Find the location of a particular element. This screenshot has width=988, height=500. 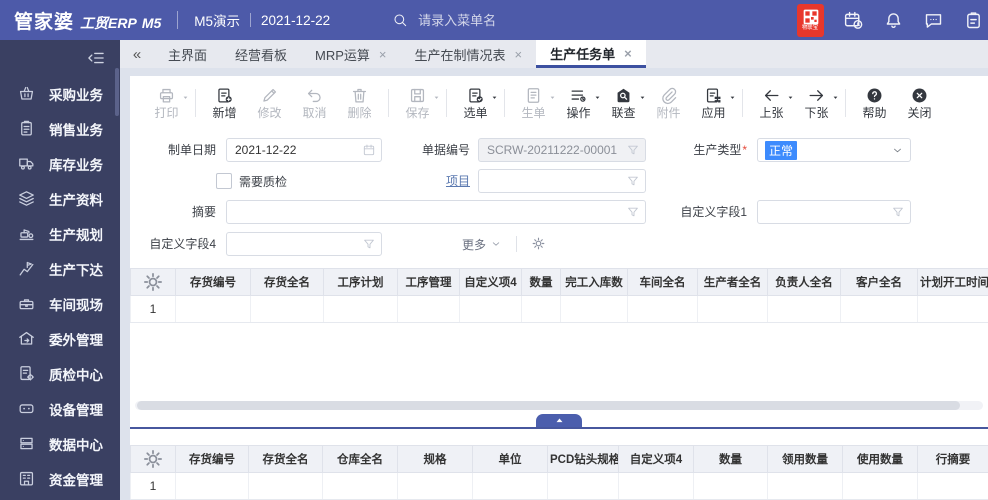

calendar-clock-icon is located at coordinates (853, 20).